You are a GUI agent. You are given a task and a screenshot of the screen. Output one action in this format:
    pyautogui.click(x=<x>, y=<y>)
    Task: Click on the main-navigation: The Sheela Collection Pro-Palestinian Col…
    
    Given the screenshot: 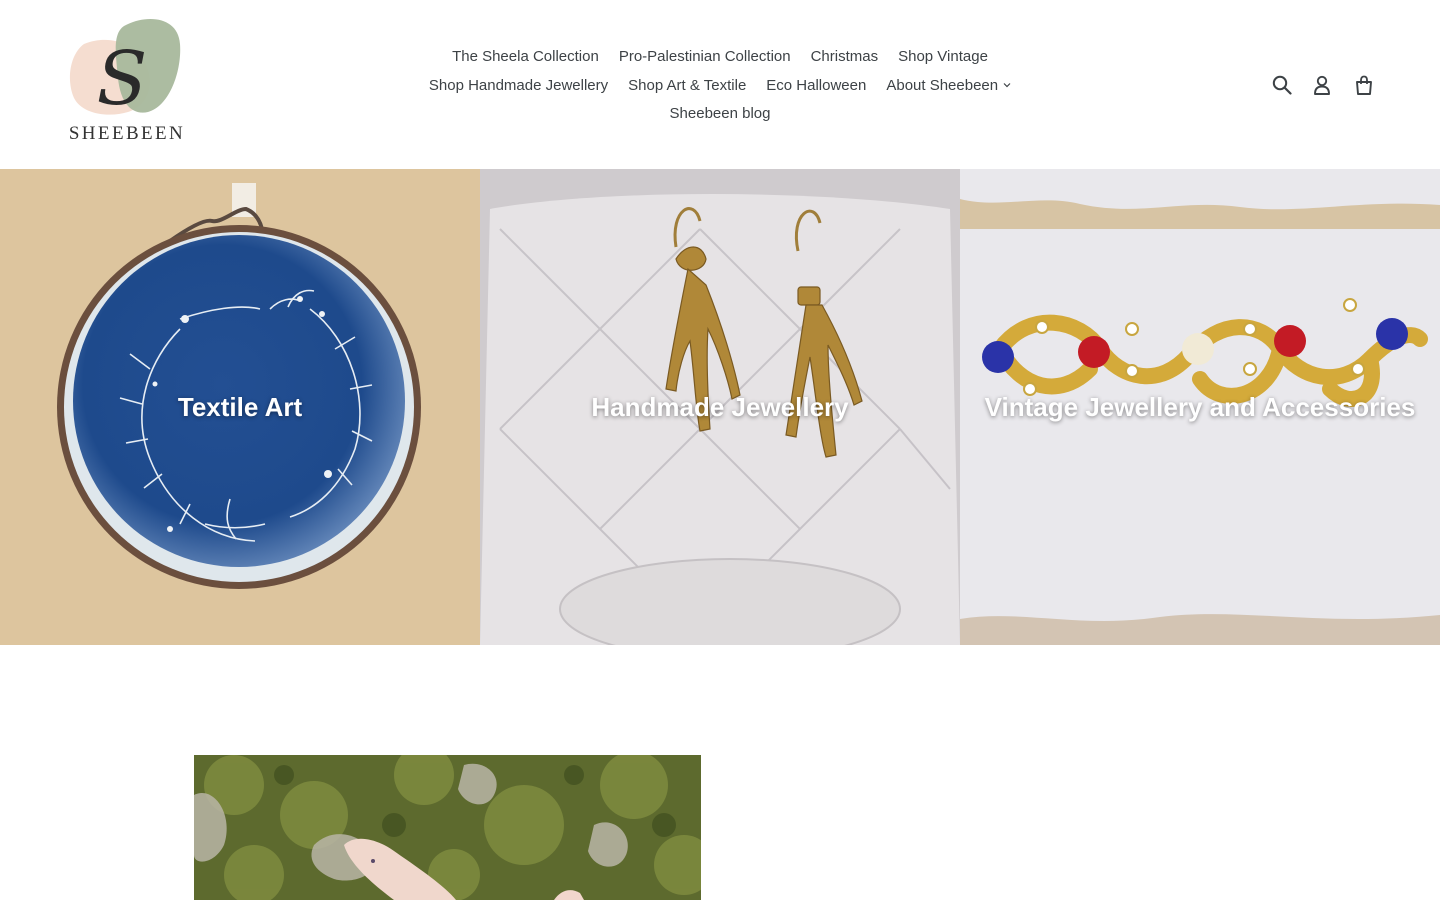 What is the action you would take?
    pyautogui.click(x=720, y=86)
    